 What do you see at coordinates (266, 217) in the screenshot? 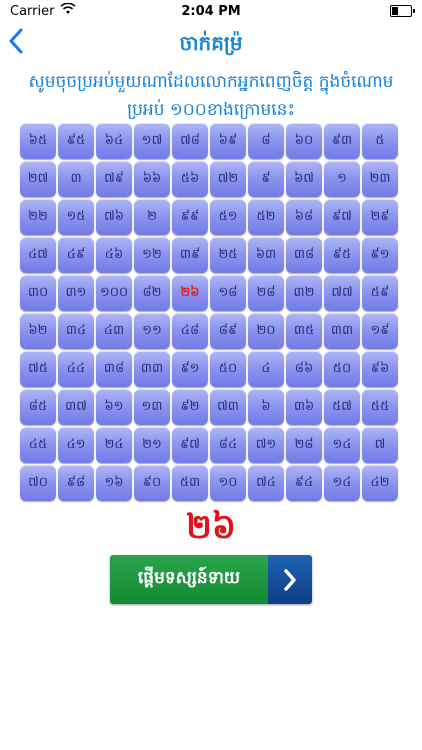
I see `number-cell: ៥២` at bounding box center [266, 217].